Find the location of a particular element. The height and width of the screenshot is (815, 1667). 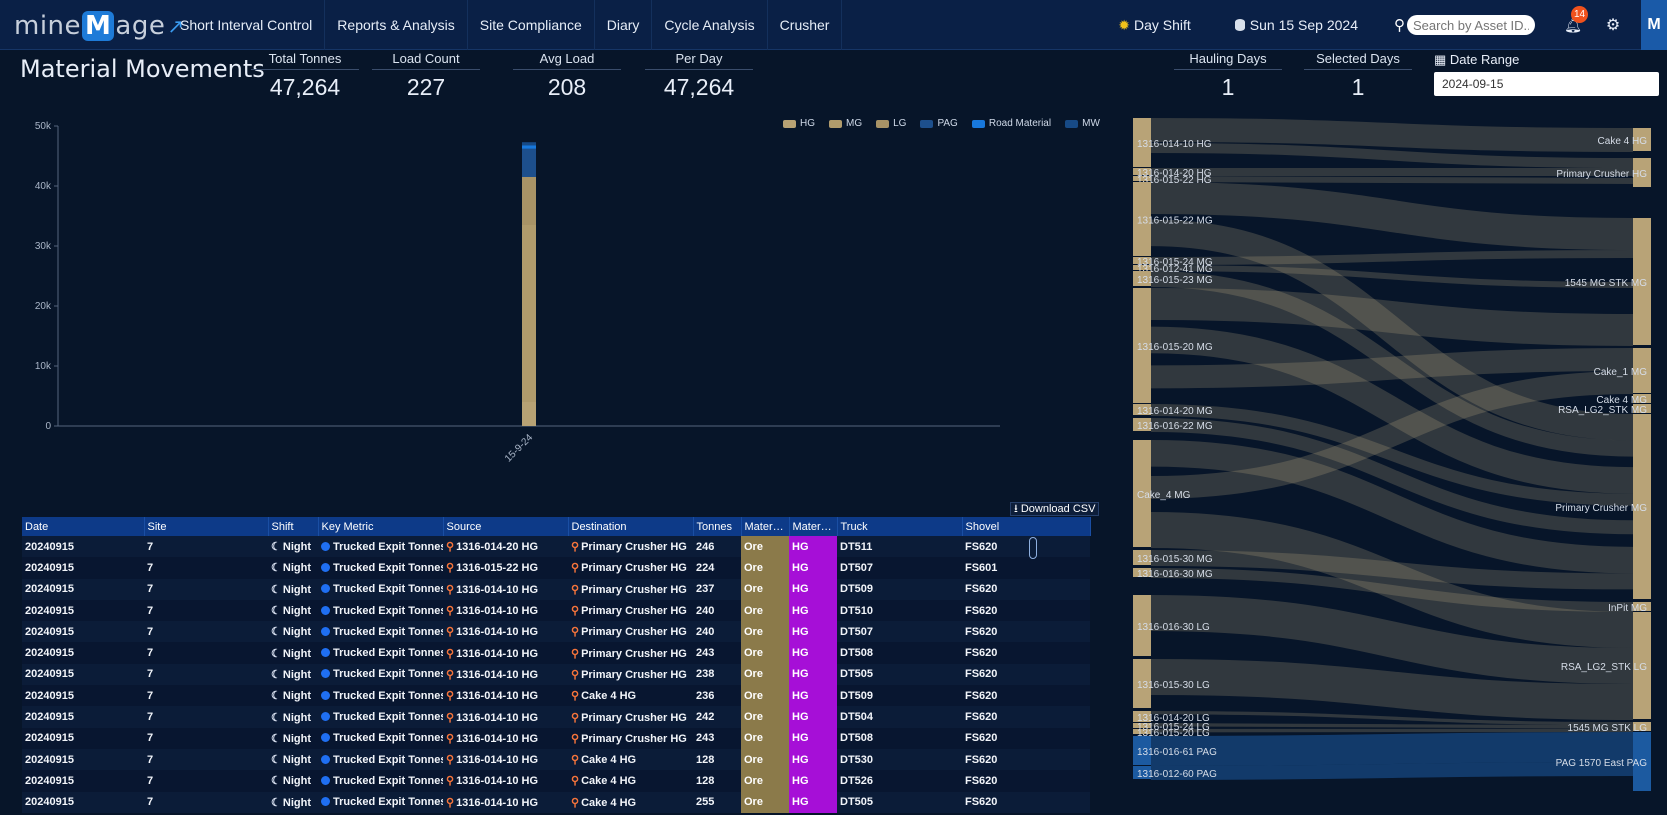

settings-button: ⚙ is located at coordinates (1613, 25).